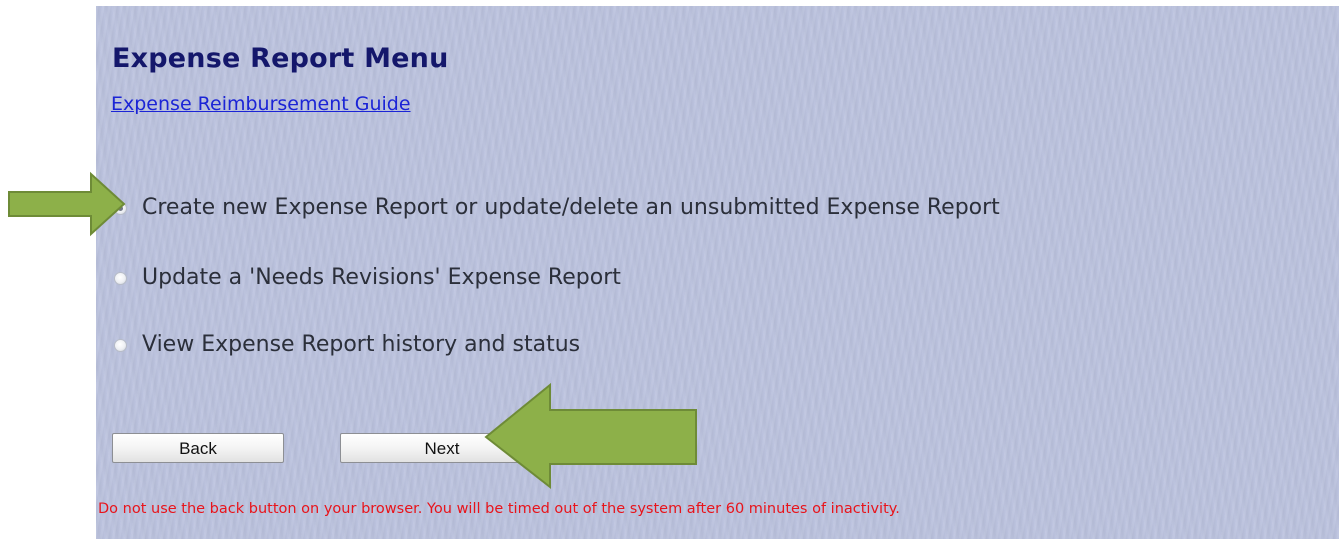  I want to click on radio-view-history, so click(120, 345).